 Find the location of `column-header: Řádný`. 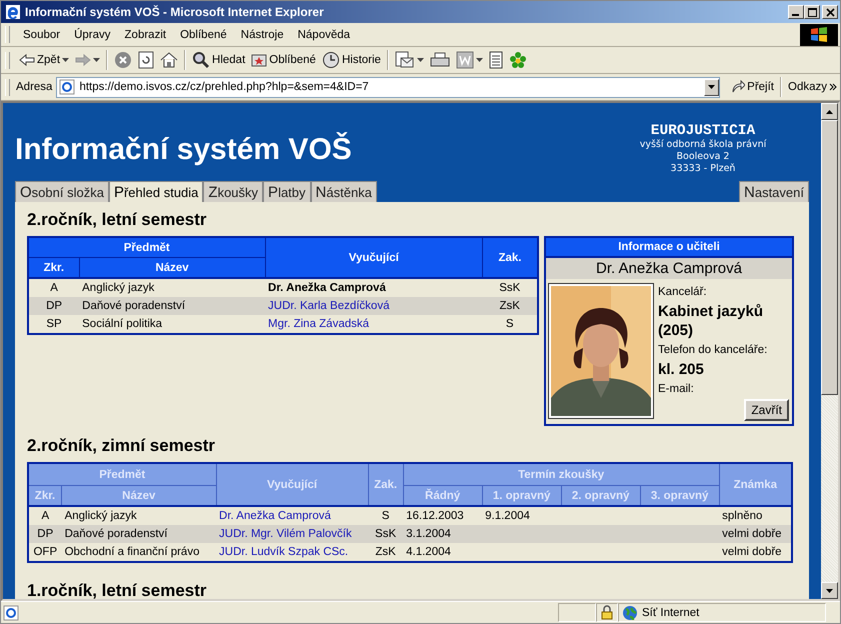

column-header: Řádný is located at coordinates (442, 496).